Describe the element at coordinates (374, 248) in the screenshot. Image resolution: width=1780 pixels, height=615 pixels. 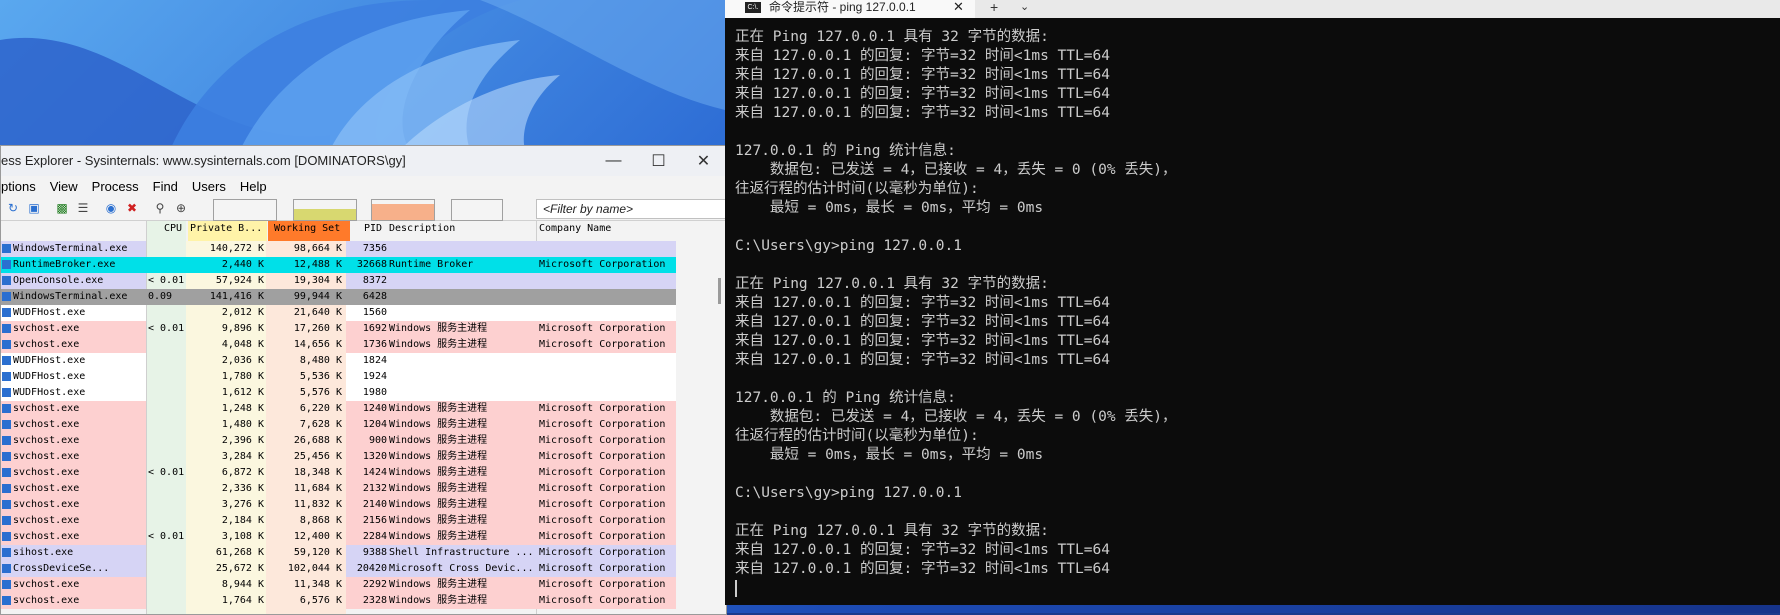
I see `pid-value: 7356` at that location.